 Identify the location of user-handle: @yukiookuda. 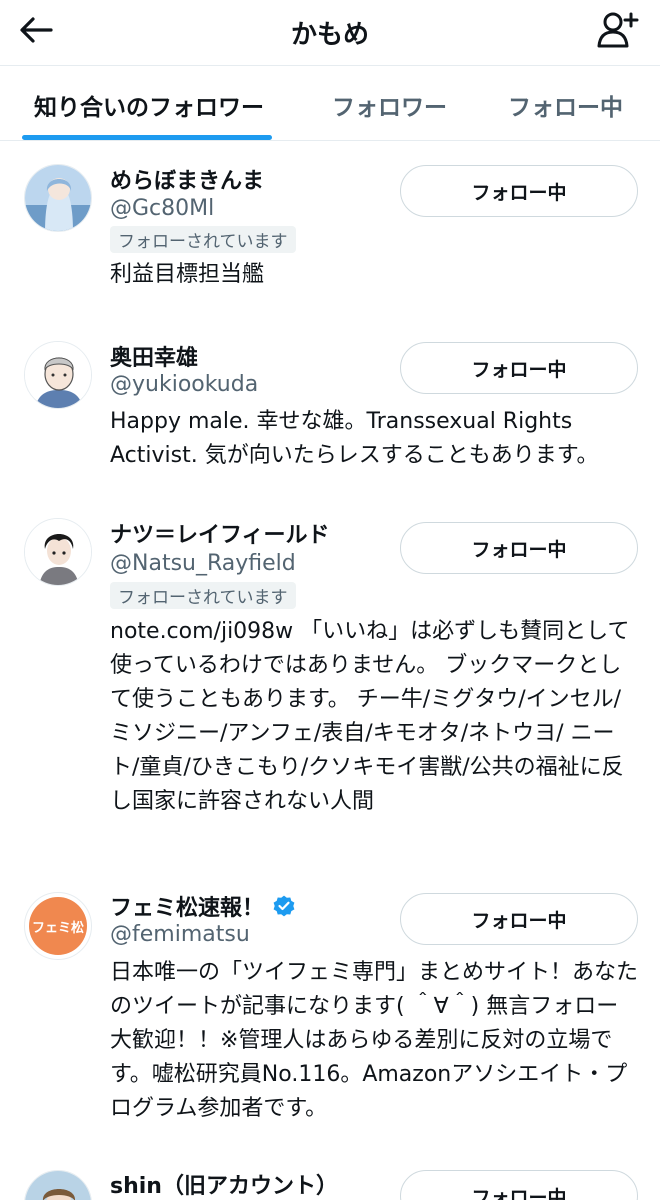
(184, 384).